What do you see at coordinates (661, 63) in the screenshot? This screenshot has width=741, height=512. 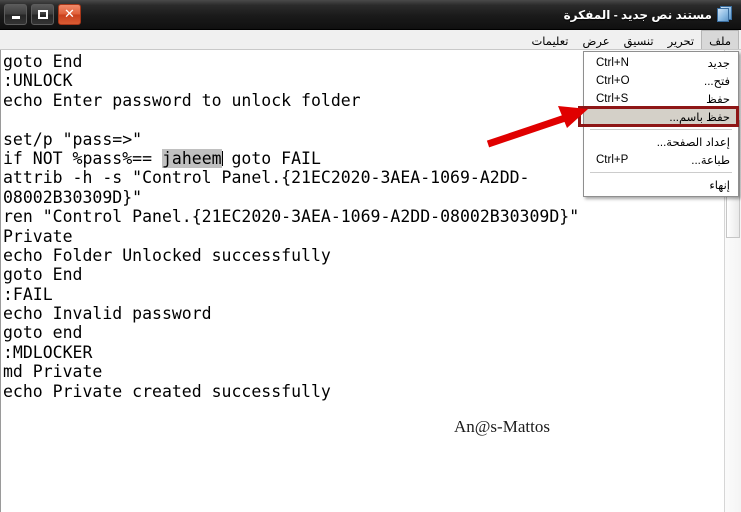 I see `file-menu-item-1: جديد Ctrl+N` at bounding box center [661, 63].